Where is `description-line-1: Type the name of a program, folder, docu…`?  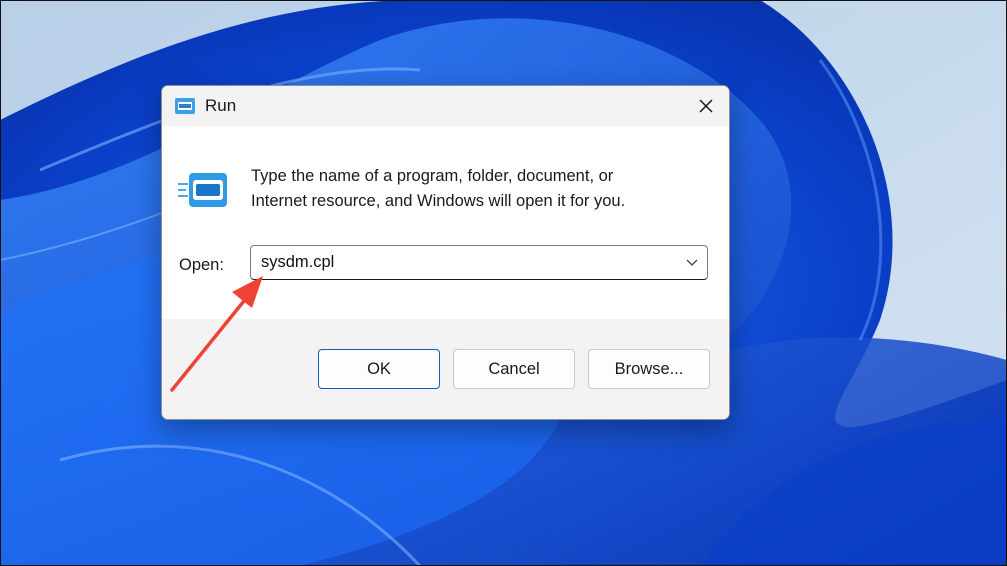
description-line-1: Type the name of a program, folder, docu… is located at coordinates (432, 176).